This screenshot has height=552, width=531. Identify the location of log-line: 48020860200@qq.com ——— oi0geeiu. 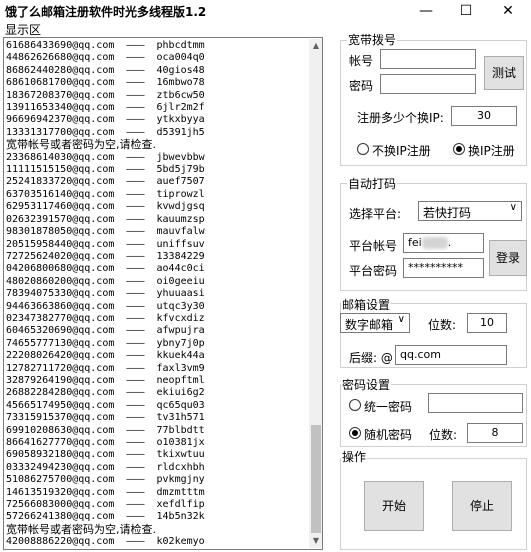
(105, 281).